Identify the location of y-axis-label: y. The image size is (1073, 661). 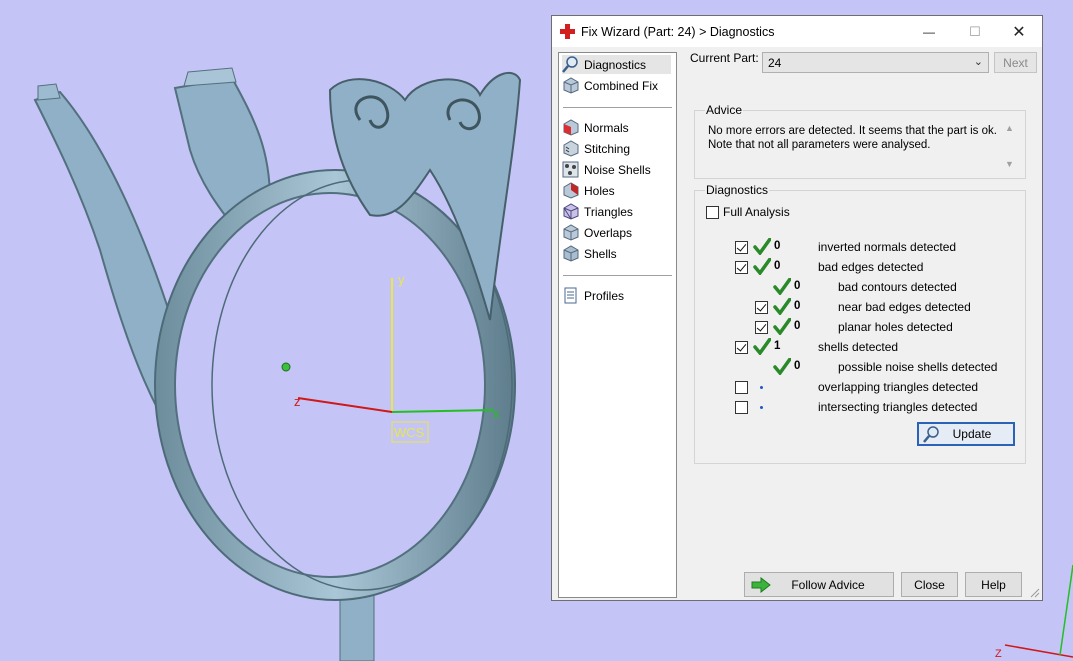
(401, 279).